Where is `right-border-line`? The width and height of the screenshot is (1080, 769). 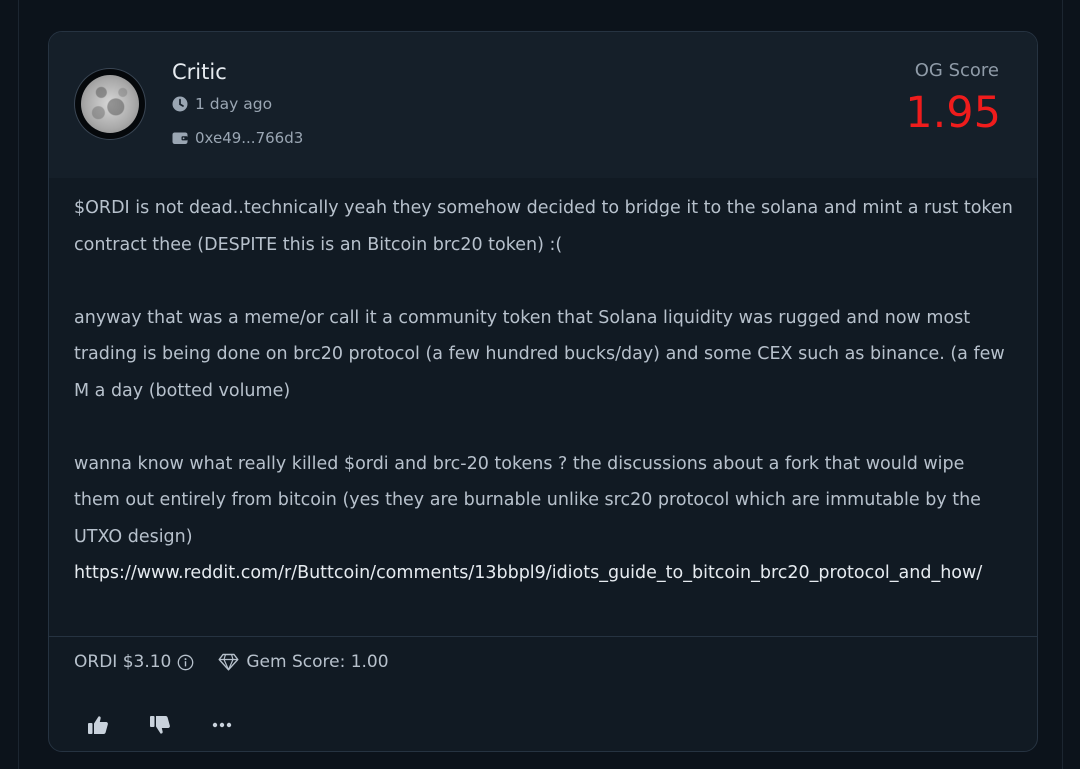 right-border-line is located at coordinates (1062, 384).